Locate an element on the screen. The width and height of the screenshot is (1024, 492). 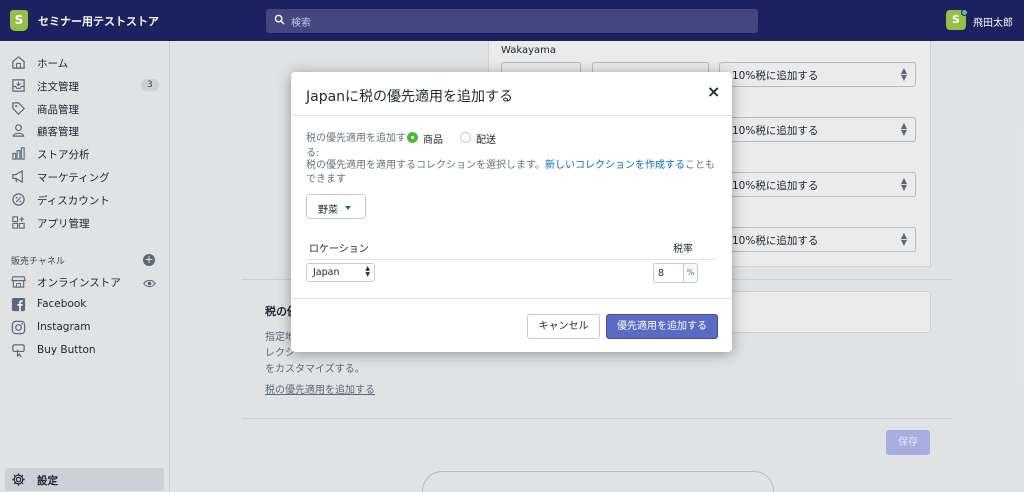
top-bar: S セミナー用テストストア ⌄ 検索 S 飛田太郎 is located at coordinates (512, 20).